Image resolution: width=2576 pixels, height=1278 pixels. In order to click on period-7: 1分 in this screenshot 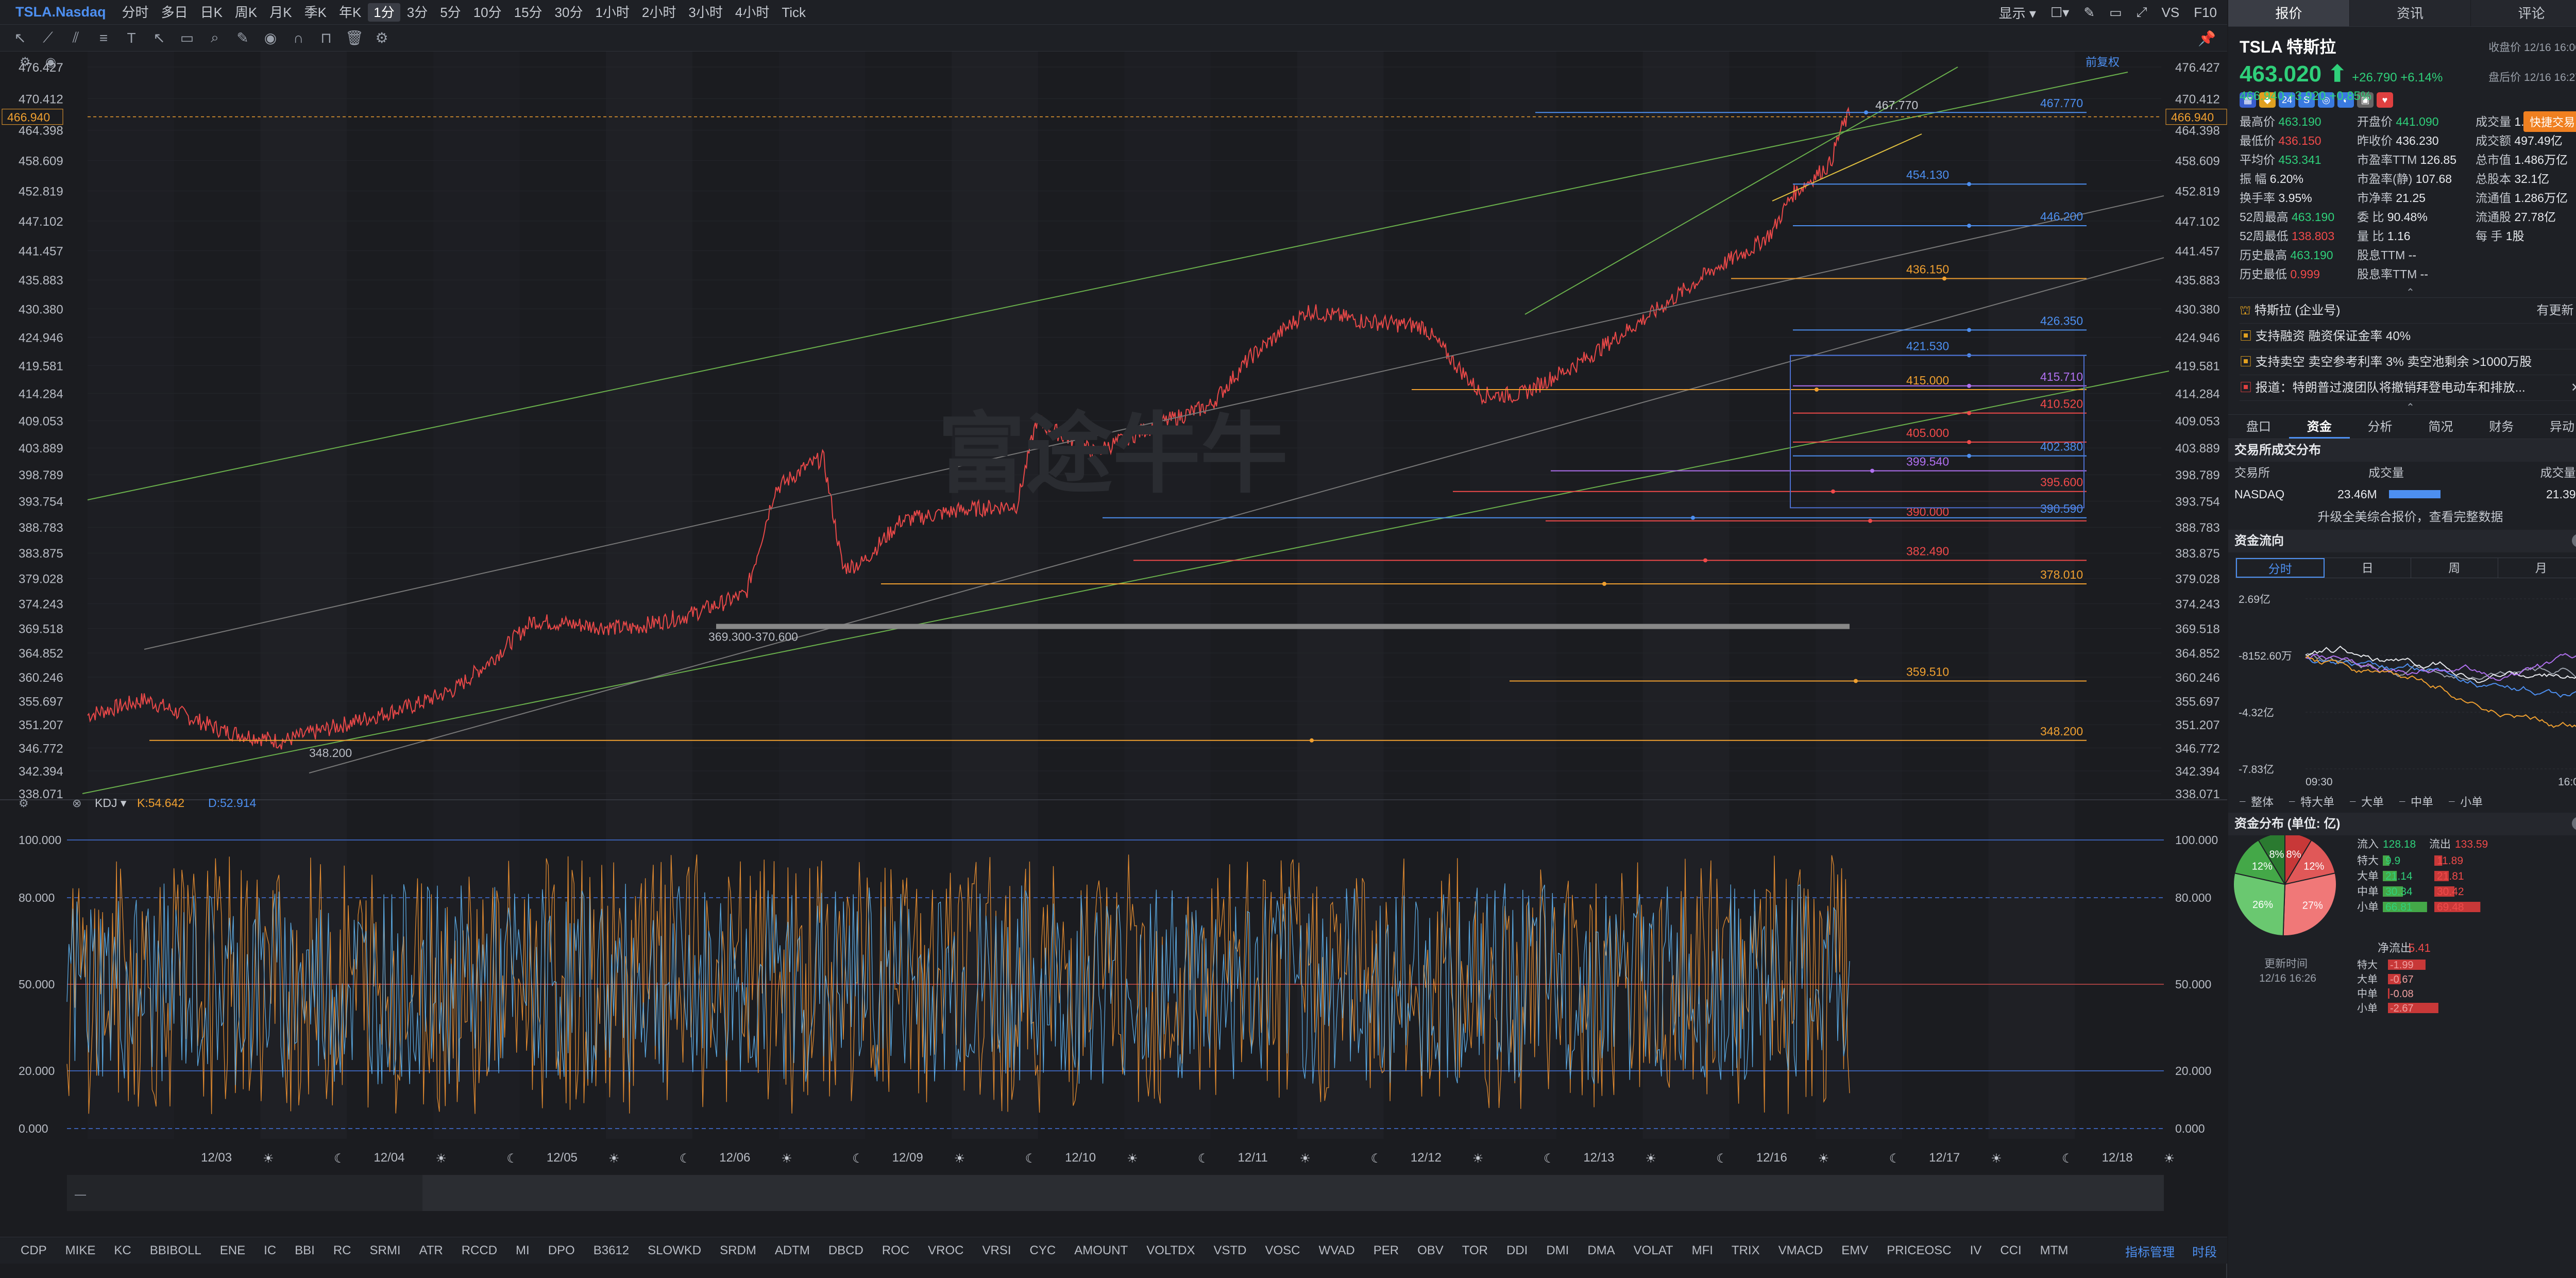, I will do `click(384, 13)`.